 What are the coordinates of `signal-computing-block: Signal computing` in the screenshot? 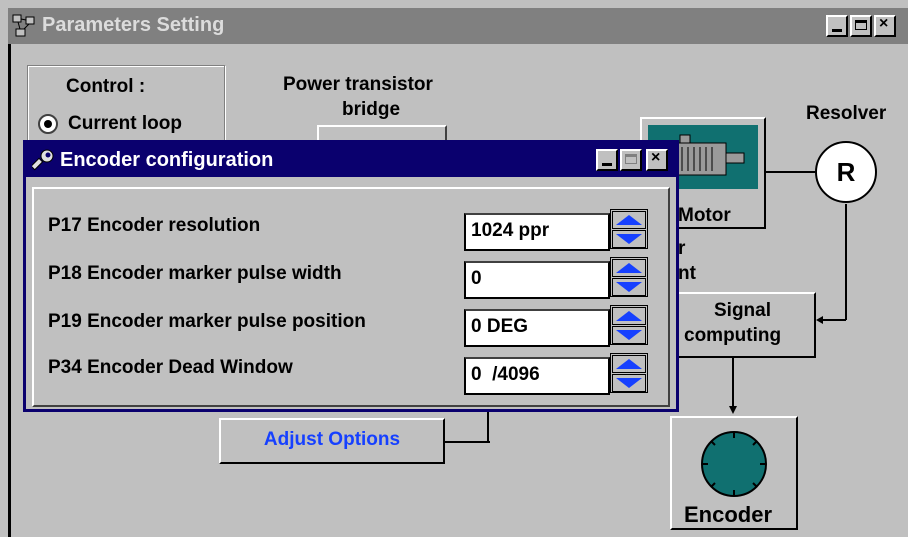 It's located at (742, 325).